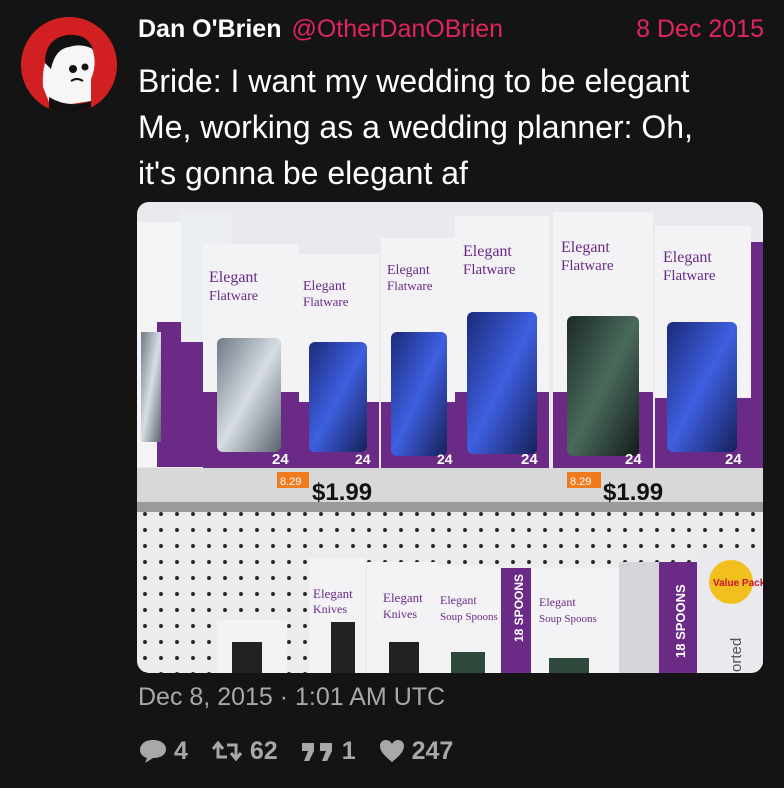  Describe the element at coordinates (209, 29) in the screenshot. I see `author-name: Dan O'Brien` at that location.